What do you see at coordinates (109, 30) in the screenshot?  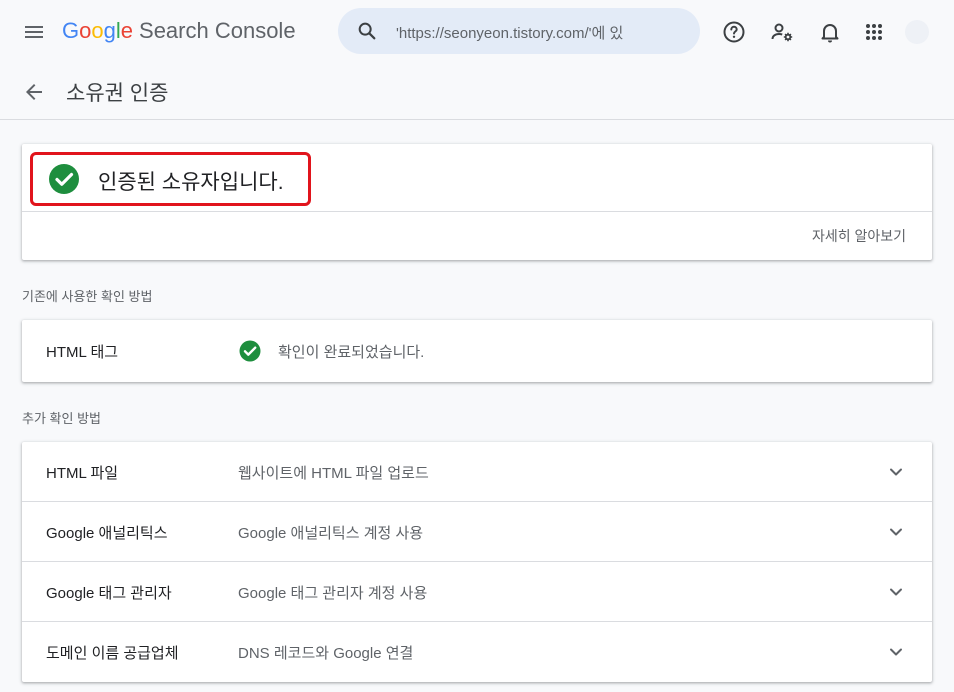 I see `brand-letter: g` at bounding box center [109, 30].